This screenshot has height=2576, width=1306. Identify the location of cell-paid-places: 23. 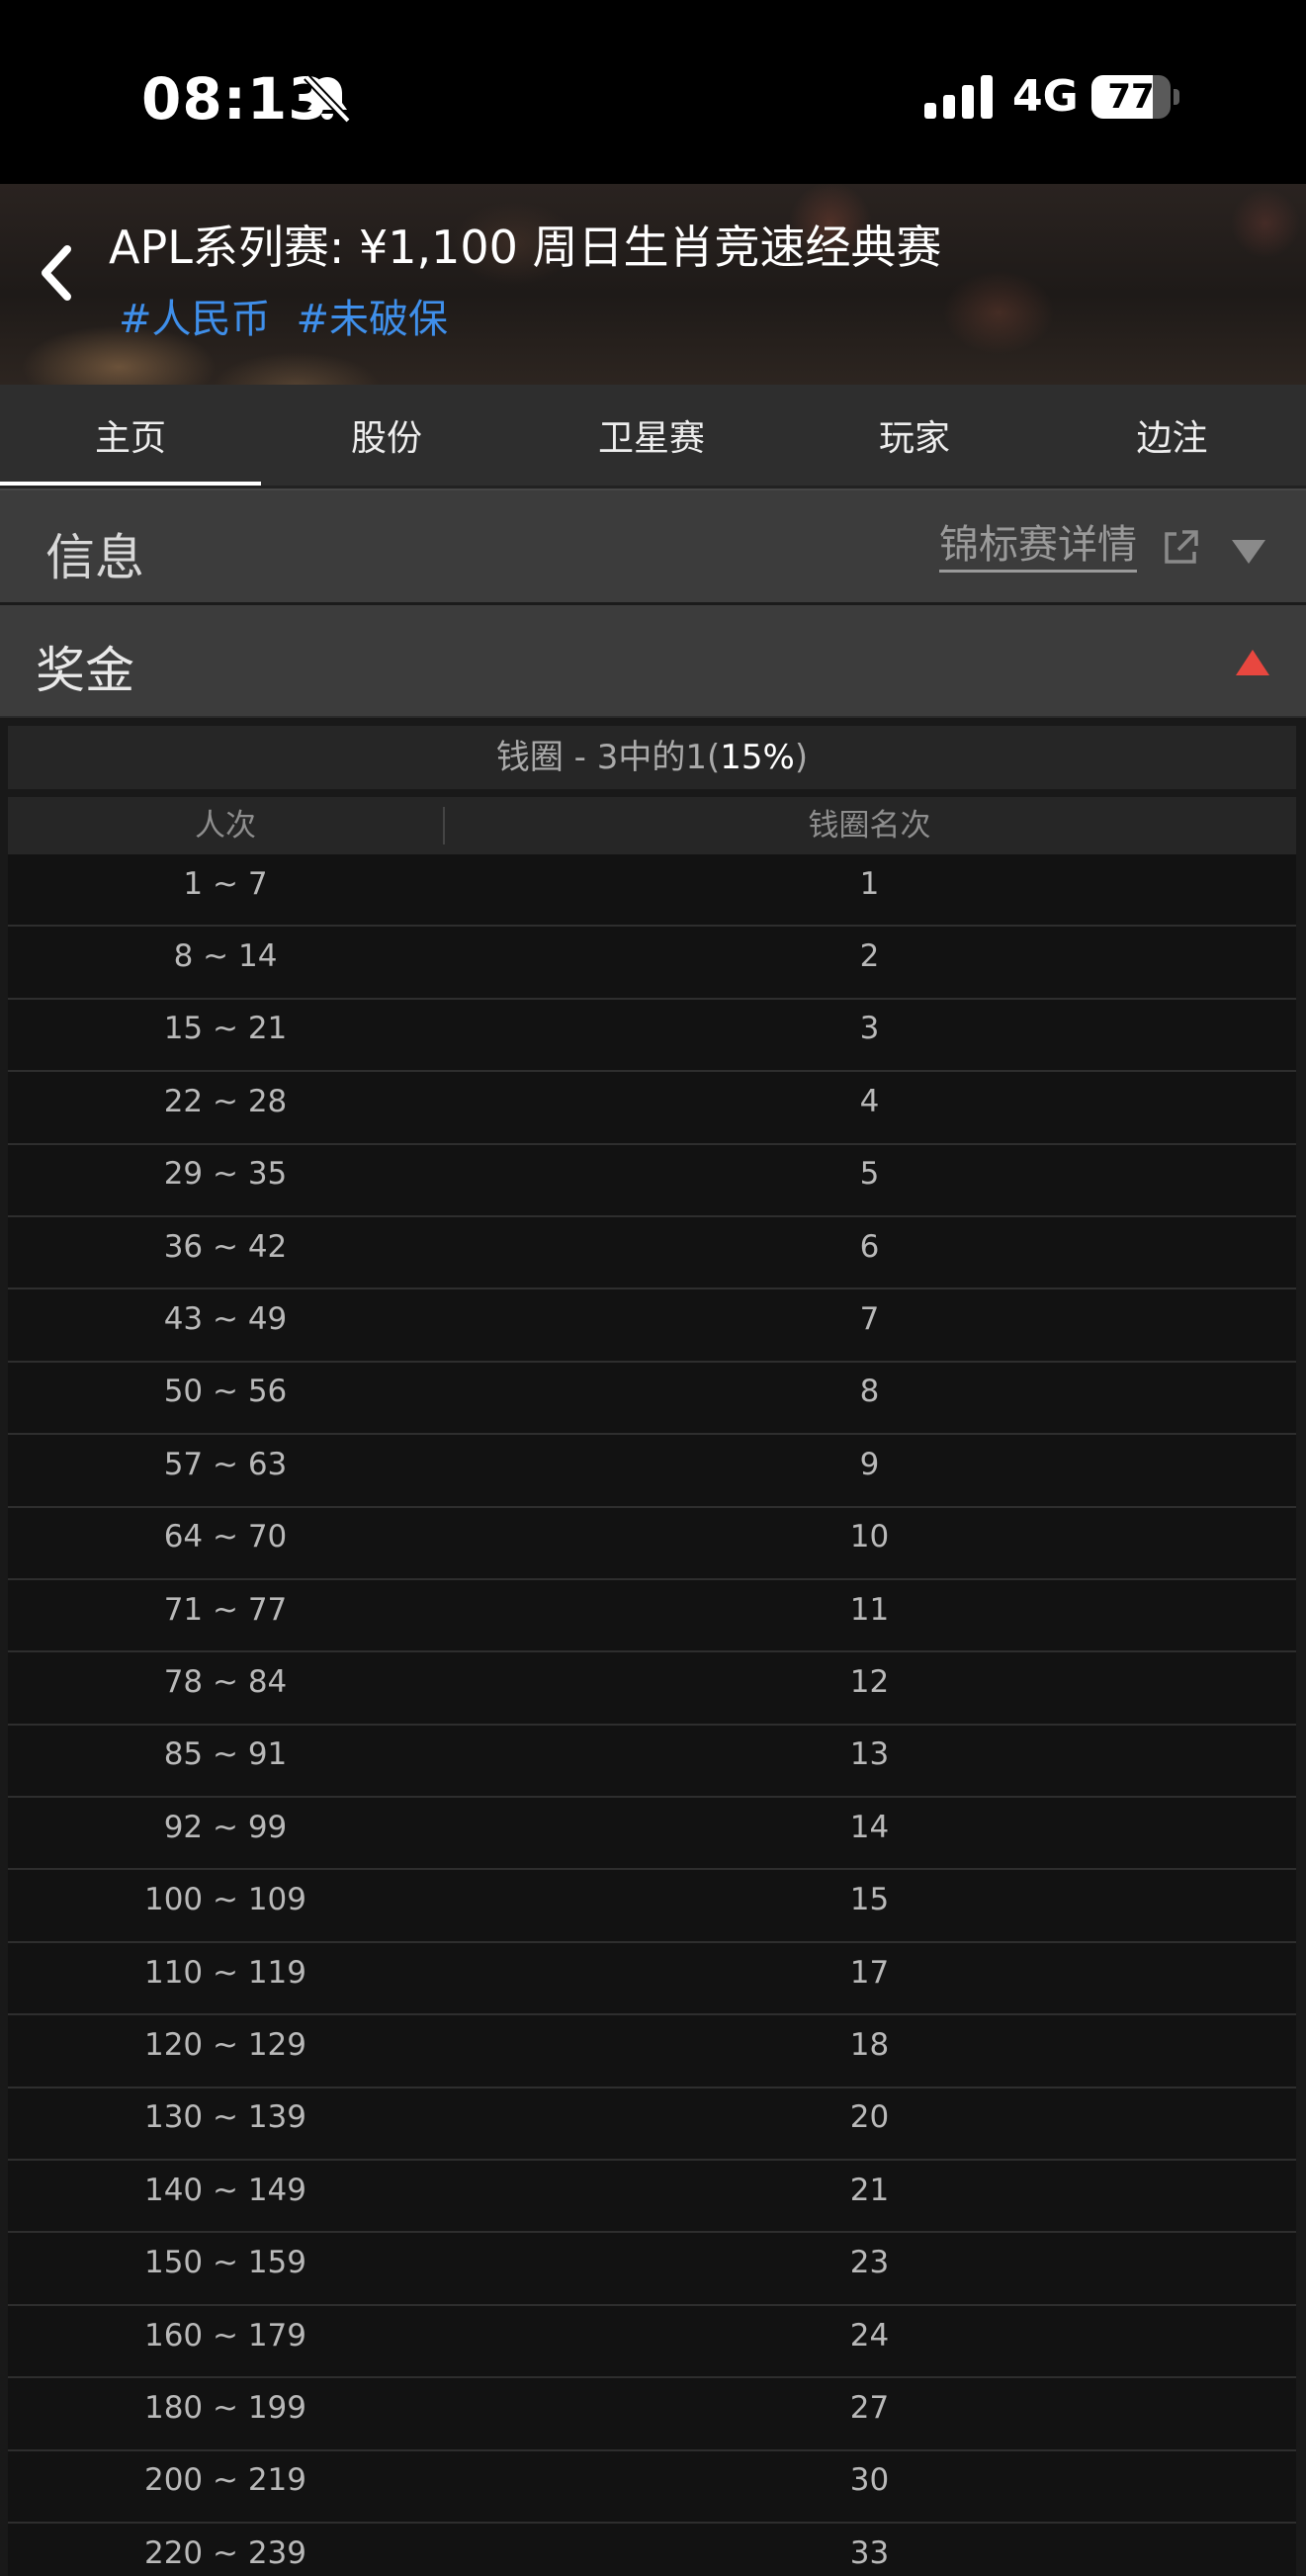
(869, 2263).